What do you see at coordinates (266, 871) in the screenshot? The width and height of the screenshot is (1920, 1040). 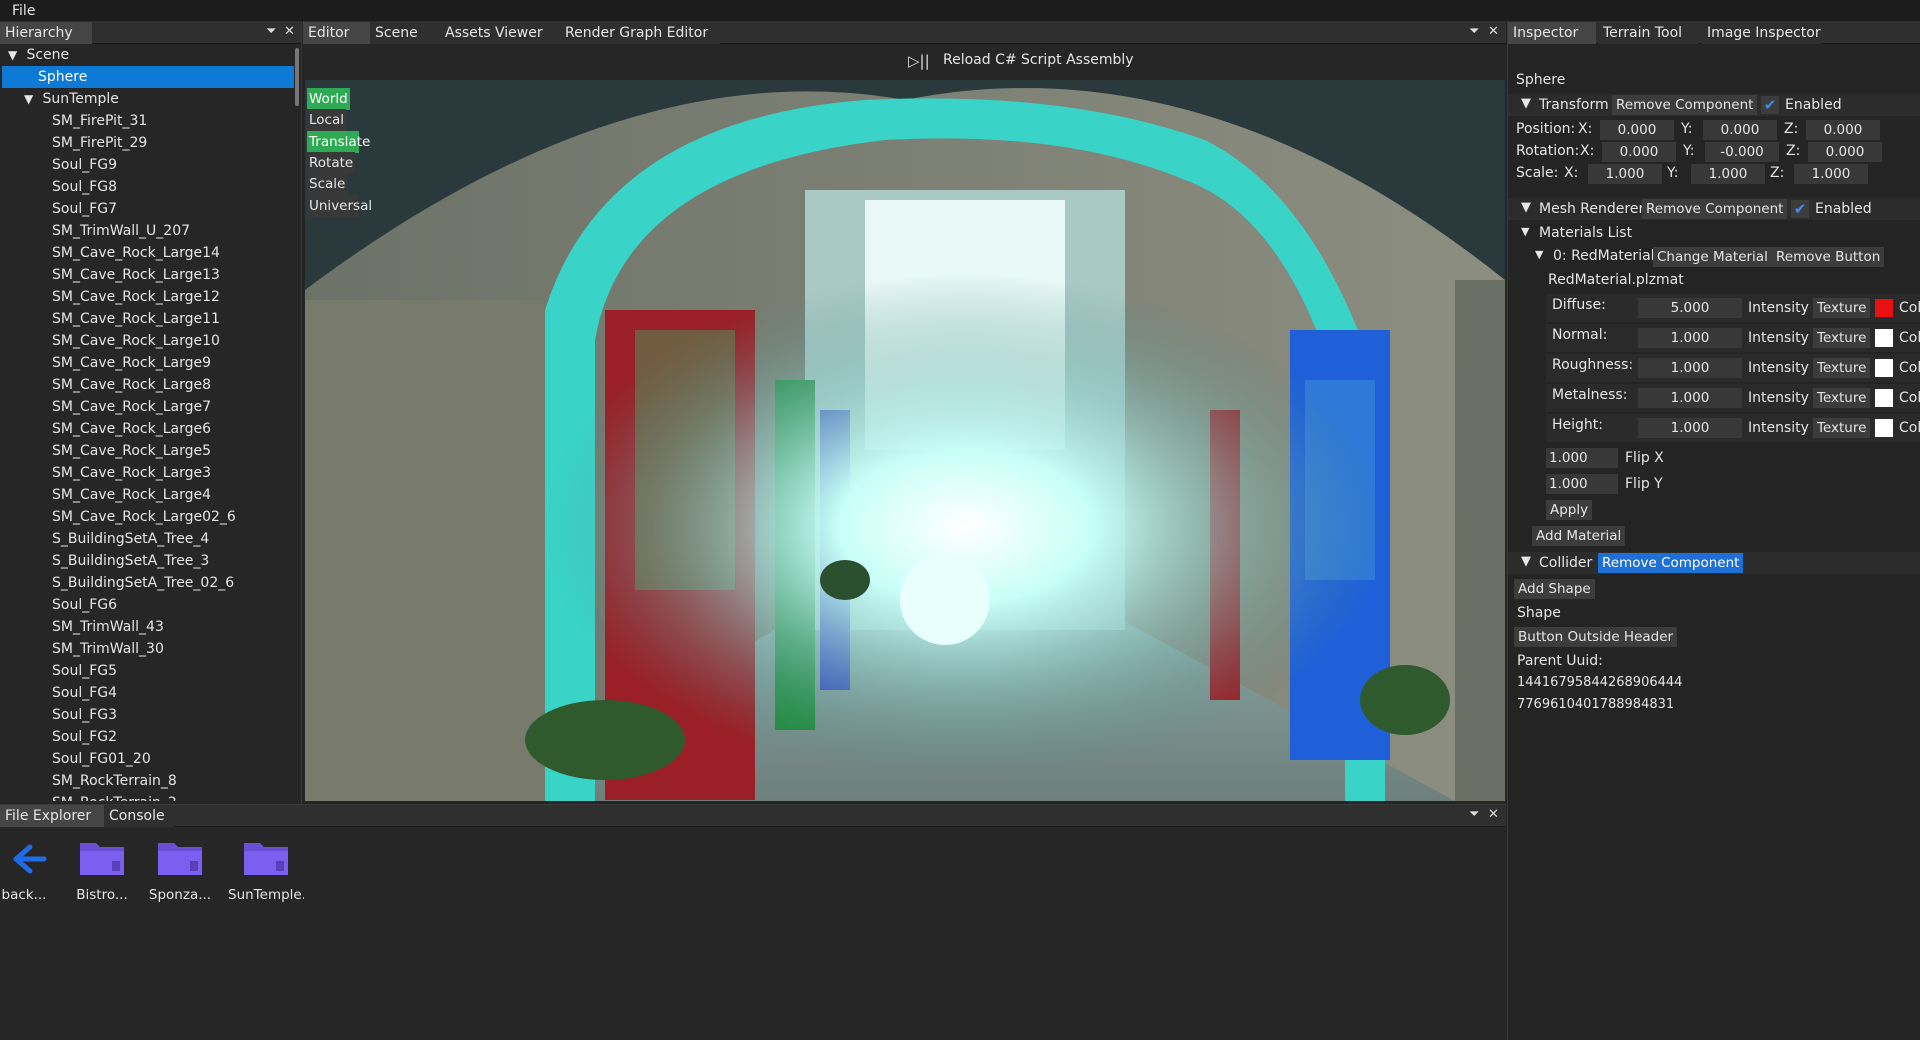 I see `folder-item: SunTemple.` at bounding box center [266, 871].